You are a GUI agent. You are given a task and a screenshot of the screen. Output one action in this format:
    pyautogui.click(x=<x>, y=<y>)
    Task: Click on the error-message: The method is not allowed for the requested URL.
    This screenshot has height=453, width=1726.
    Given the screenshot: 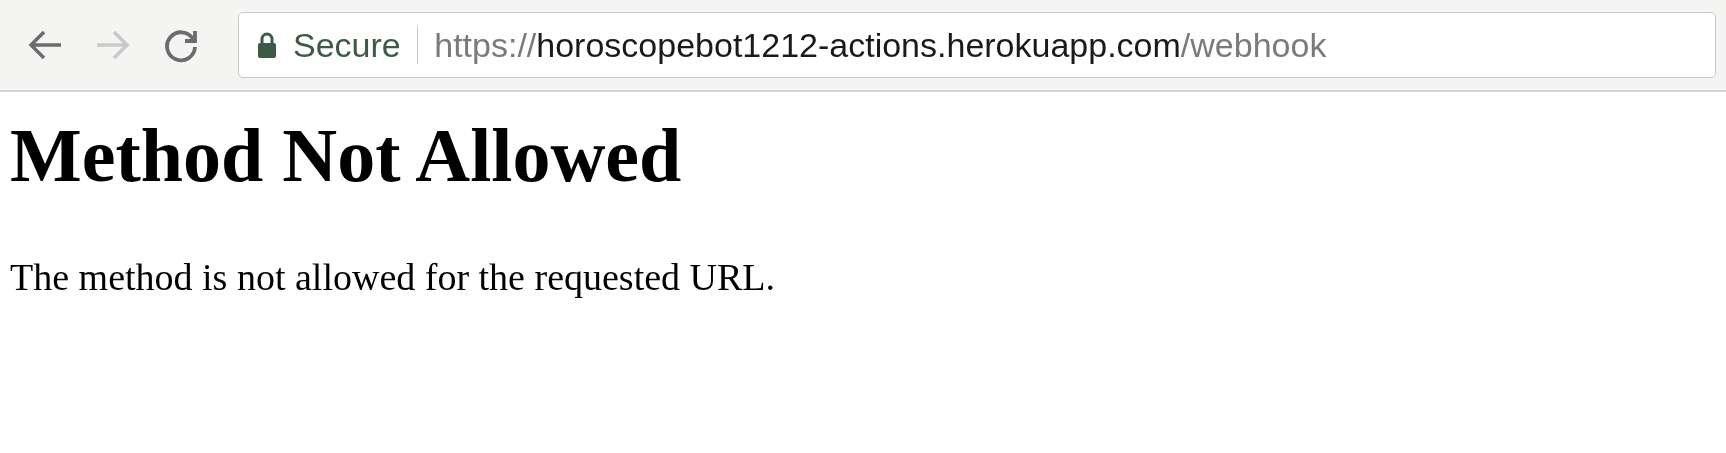 What is the action you would take?
    pyautogui.click(x=393, y=277)
    